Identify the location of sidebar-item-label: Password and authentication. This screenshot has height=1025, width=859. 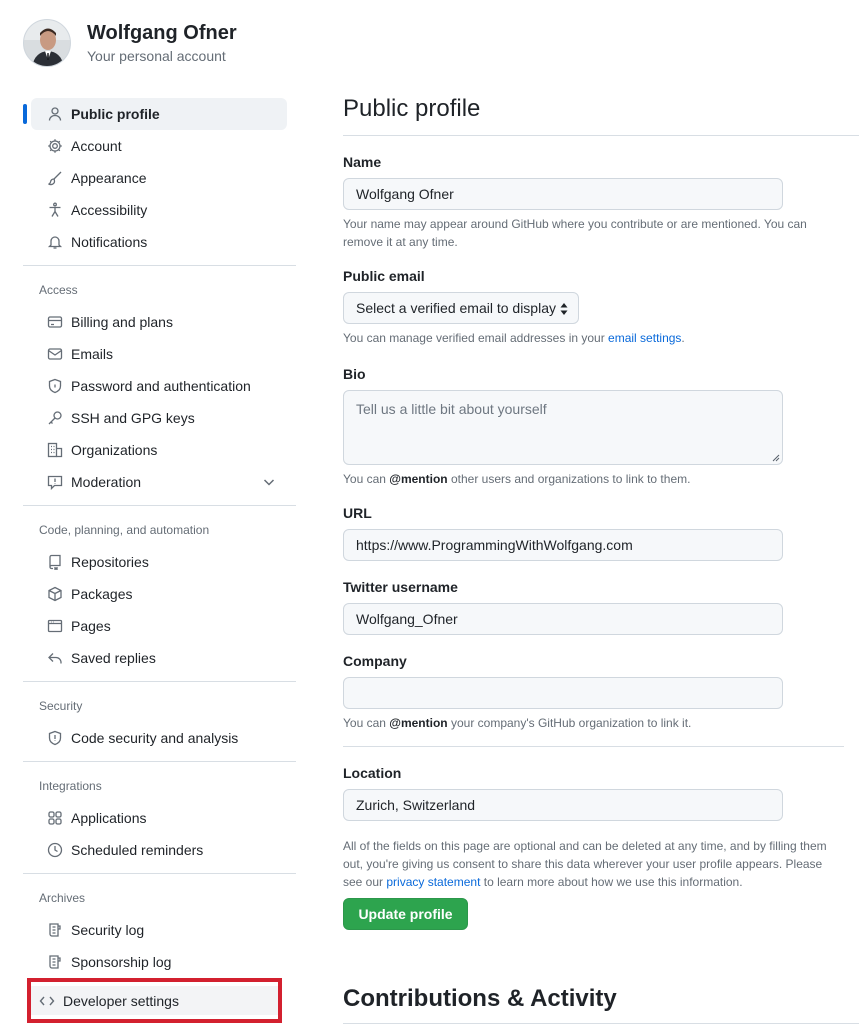
(161, 386).